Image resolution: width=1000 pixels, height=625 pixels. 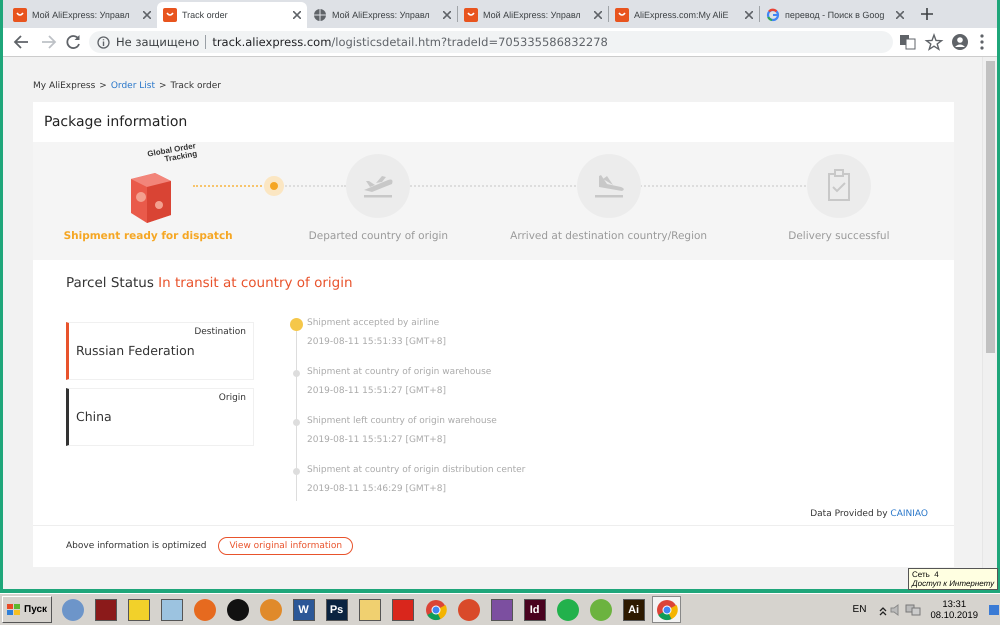 What do you see at coordinates (377, 342) in the screenshot?
I see `event-time: 2019-08-11 15:51:33 [GMT+8]` at bounding box center [377, 342].